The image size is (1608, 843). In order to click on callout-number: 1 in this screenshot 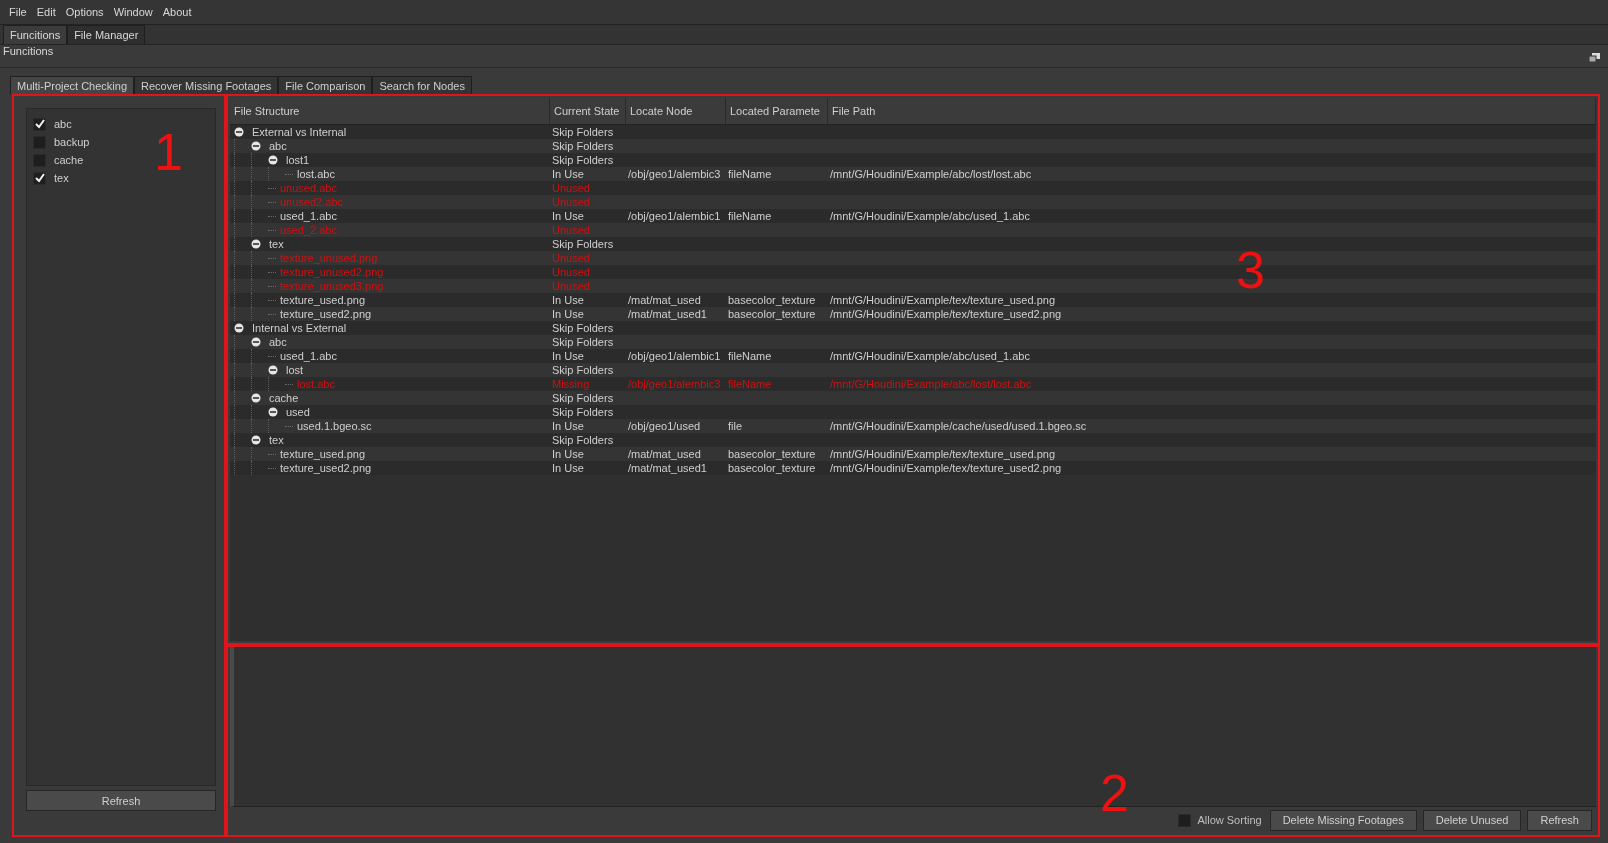, I will do `click(168, 152)`.